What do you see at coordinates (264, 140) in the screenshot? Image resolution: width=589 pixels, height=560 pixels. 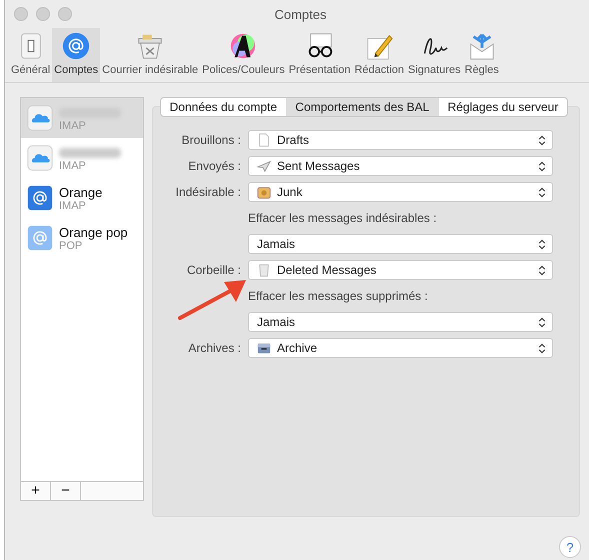 I see `page-icon` at bounding box center [264, 140].